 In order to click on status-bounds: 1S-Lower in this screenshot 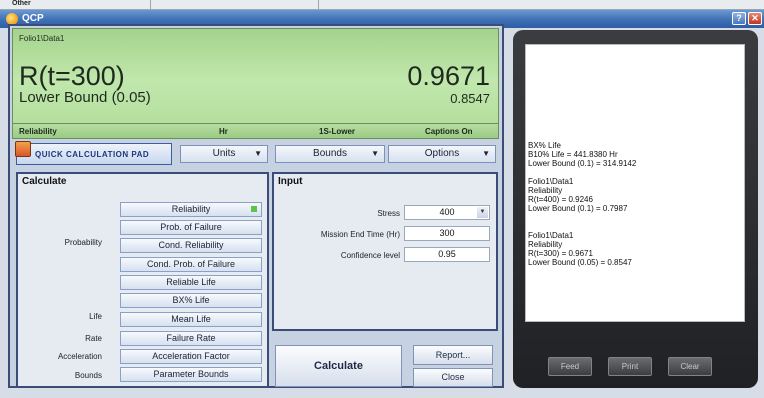, I will do `click(337, 131)`.